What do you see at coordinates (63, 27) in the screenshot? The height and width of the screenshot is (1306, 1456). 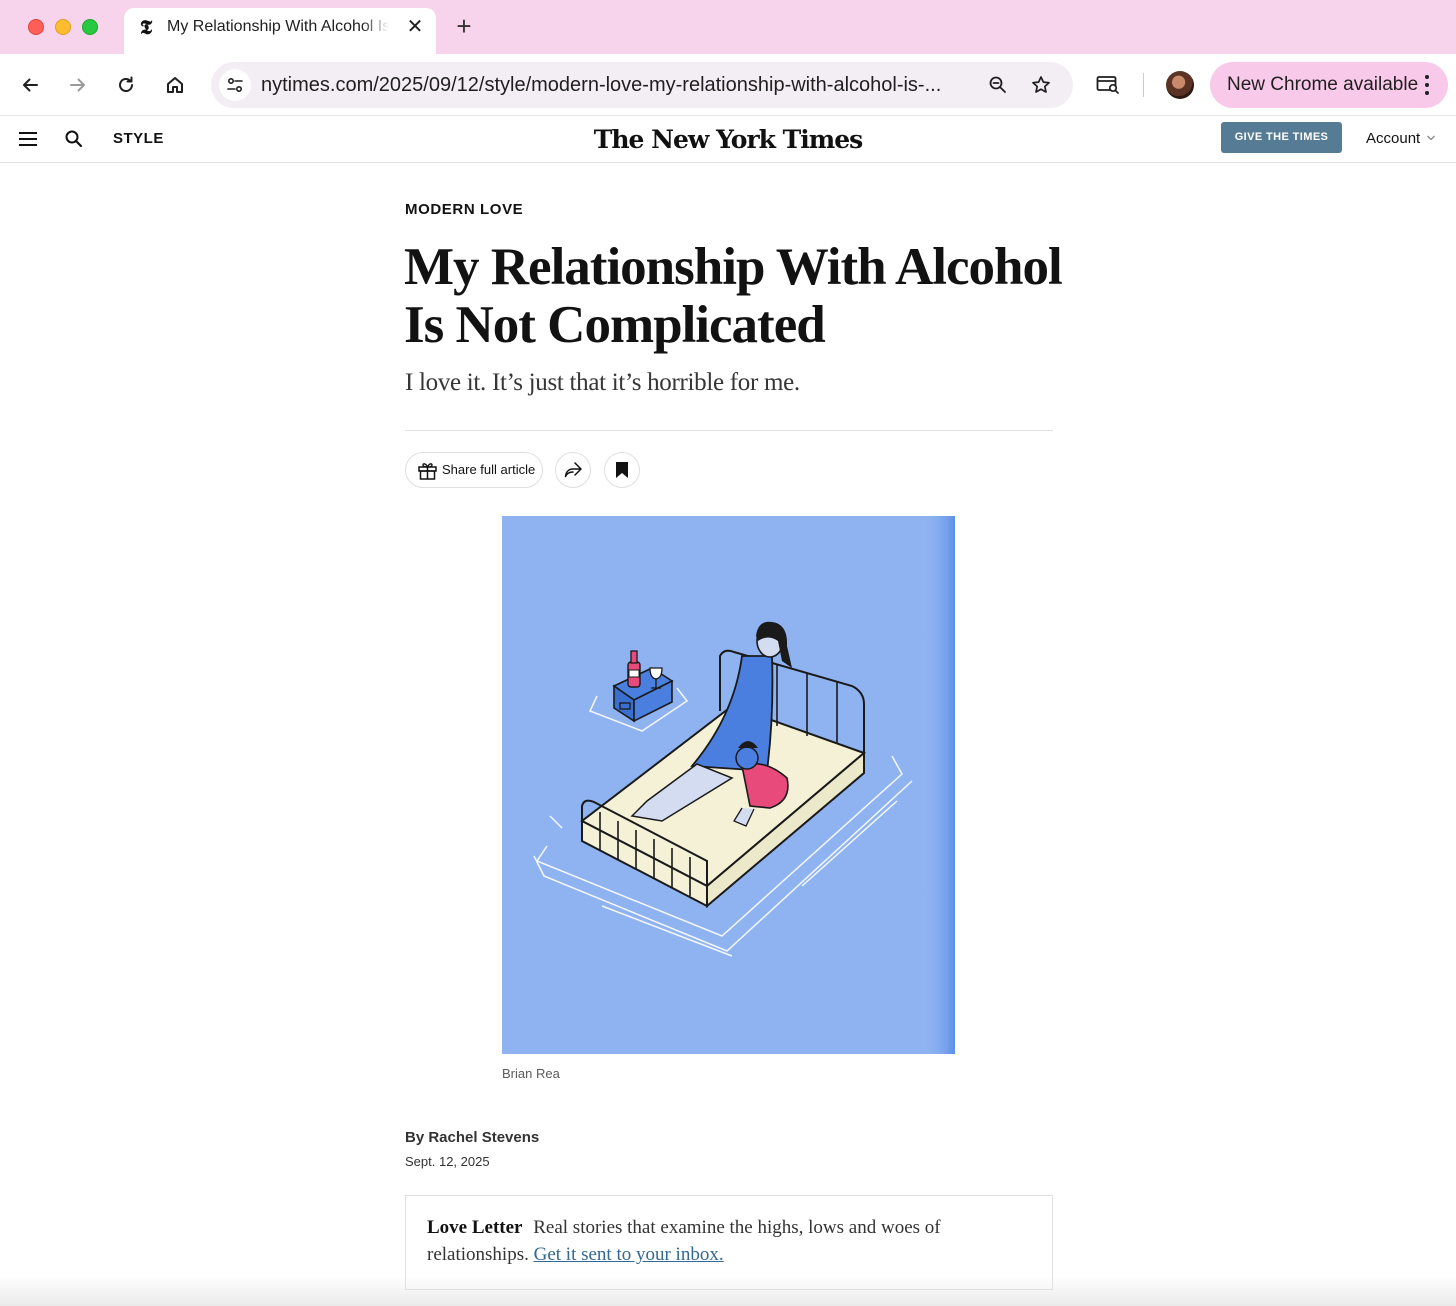 I see `minimize-window-button` at bounding box center [63, 27].